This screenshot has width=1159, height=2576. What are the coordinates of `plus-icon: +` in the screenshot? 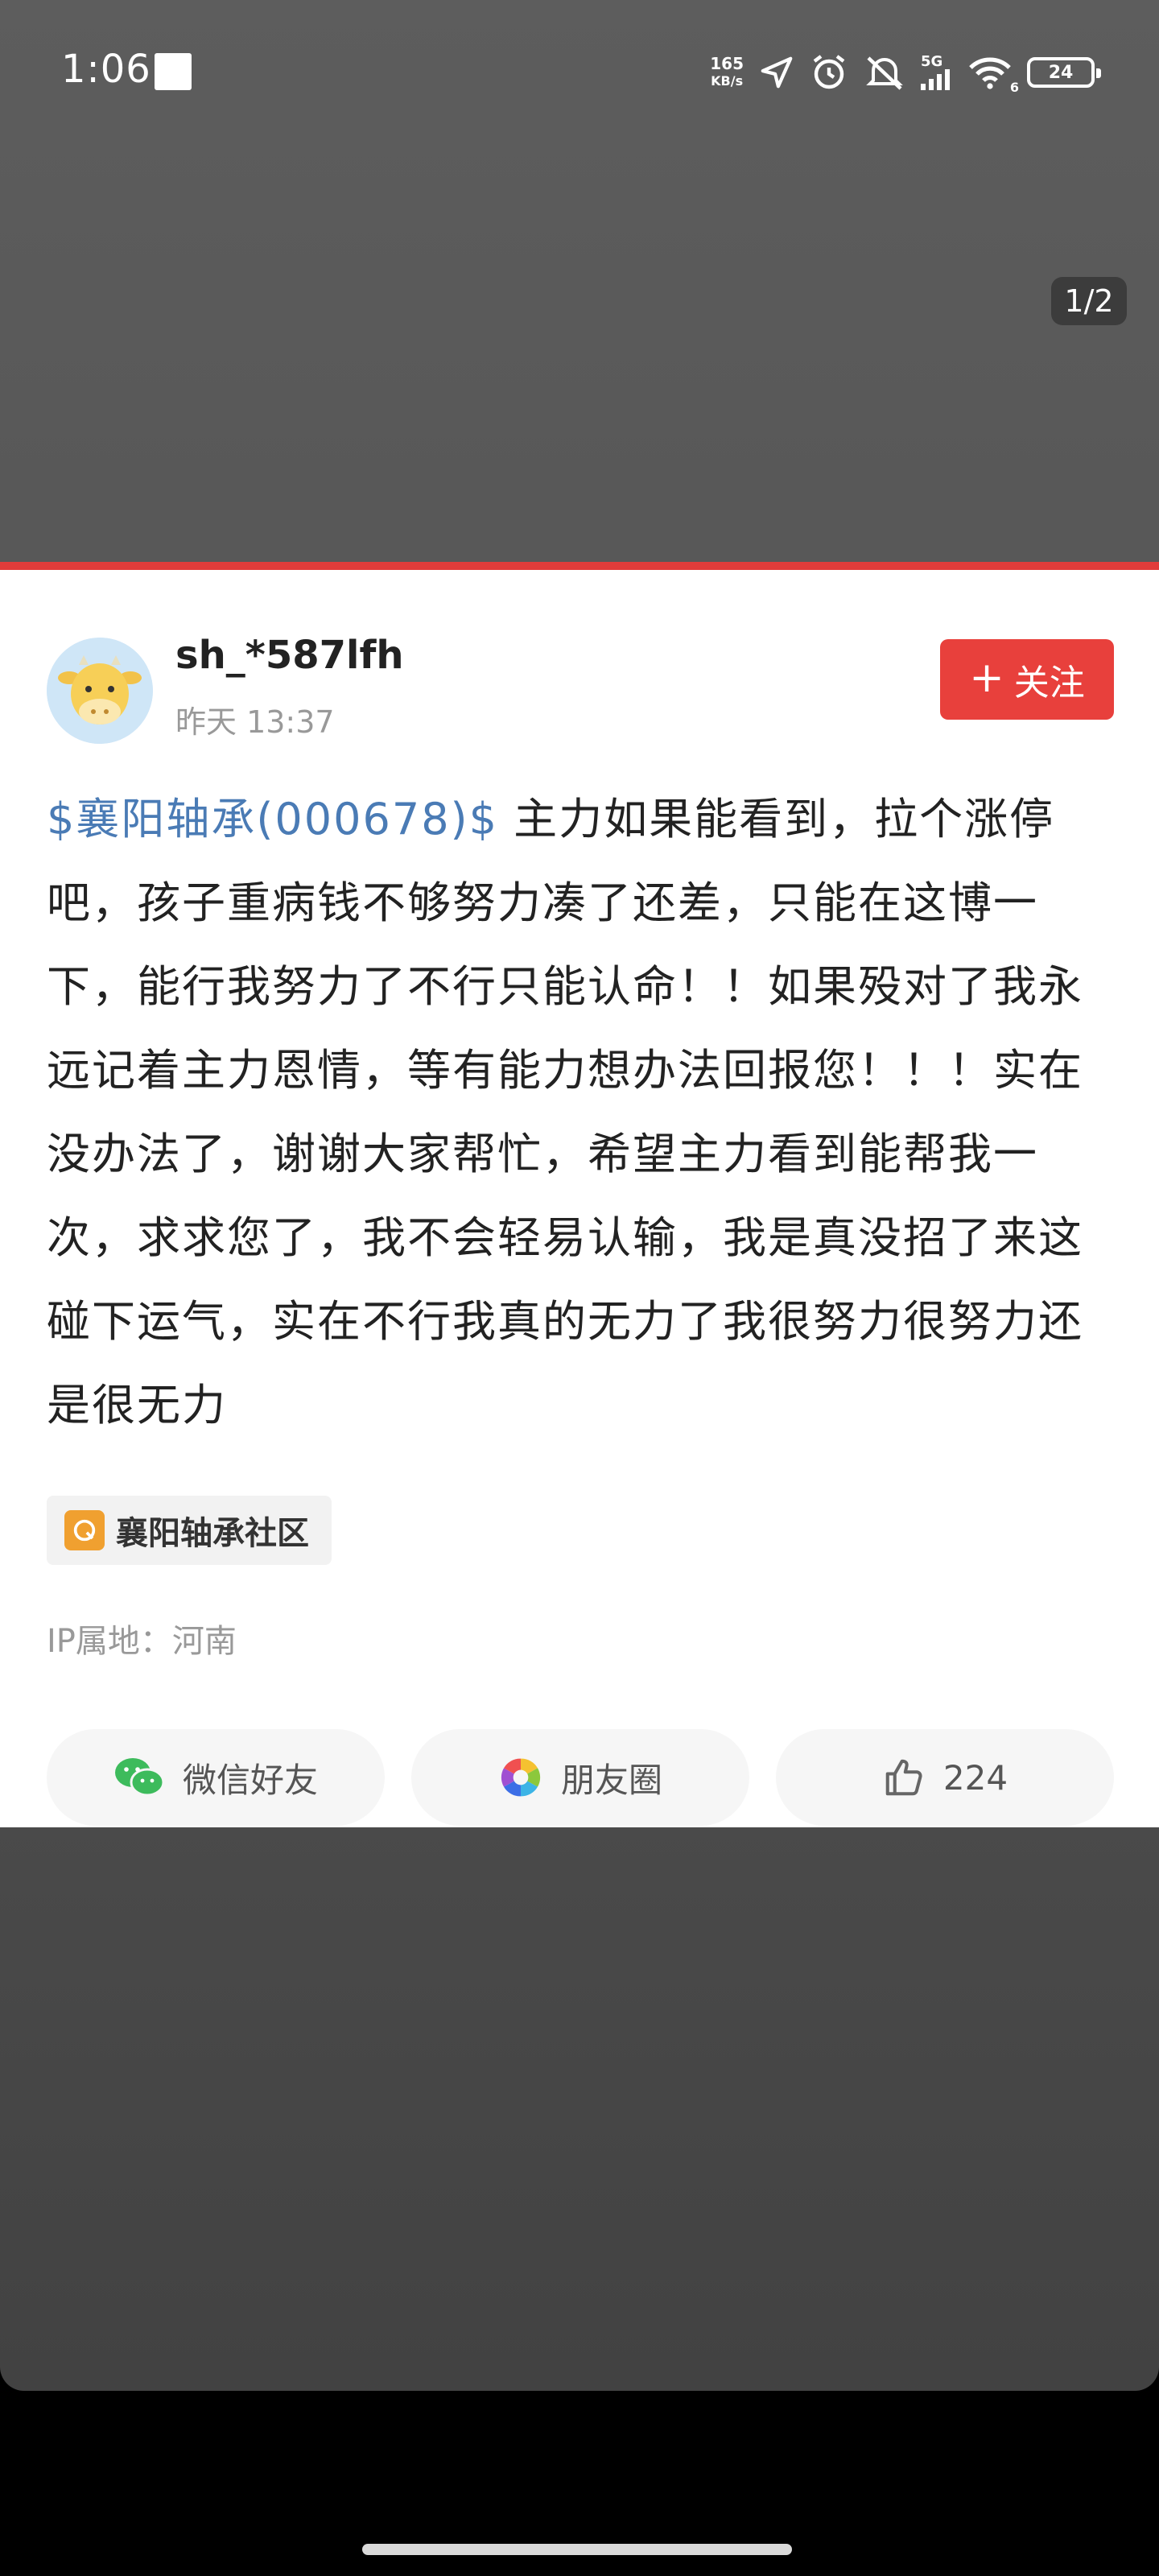 It's located at (986, 678).